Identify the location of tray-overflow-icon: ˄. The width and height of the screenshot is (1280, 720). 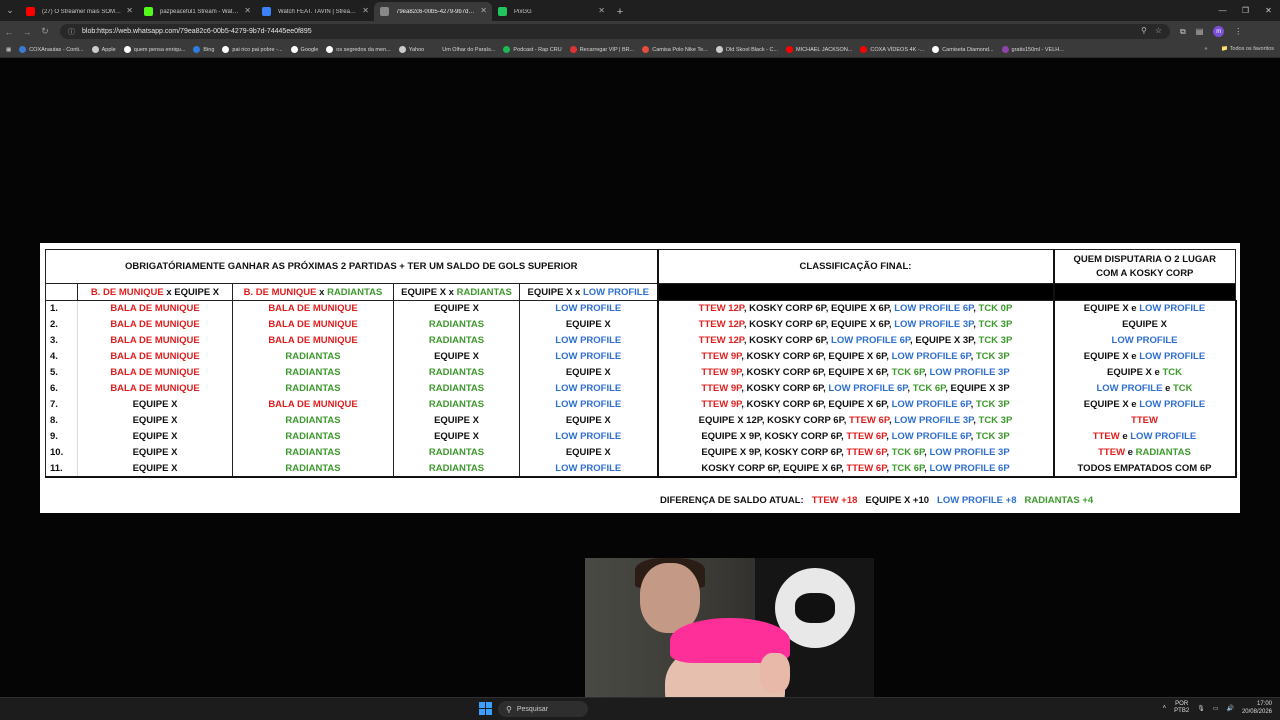
(1165, 708).